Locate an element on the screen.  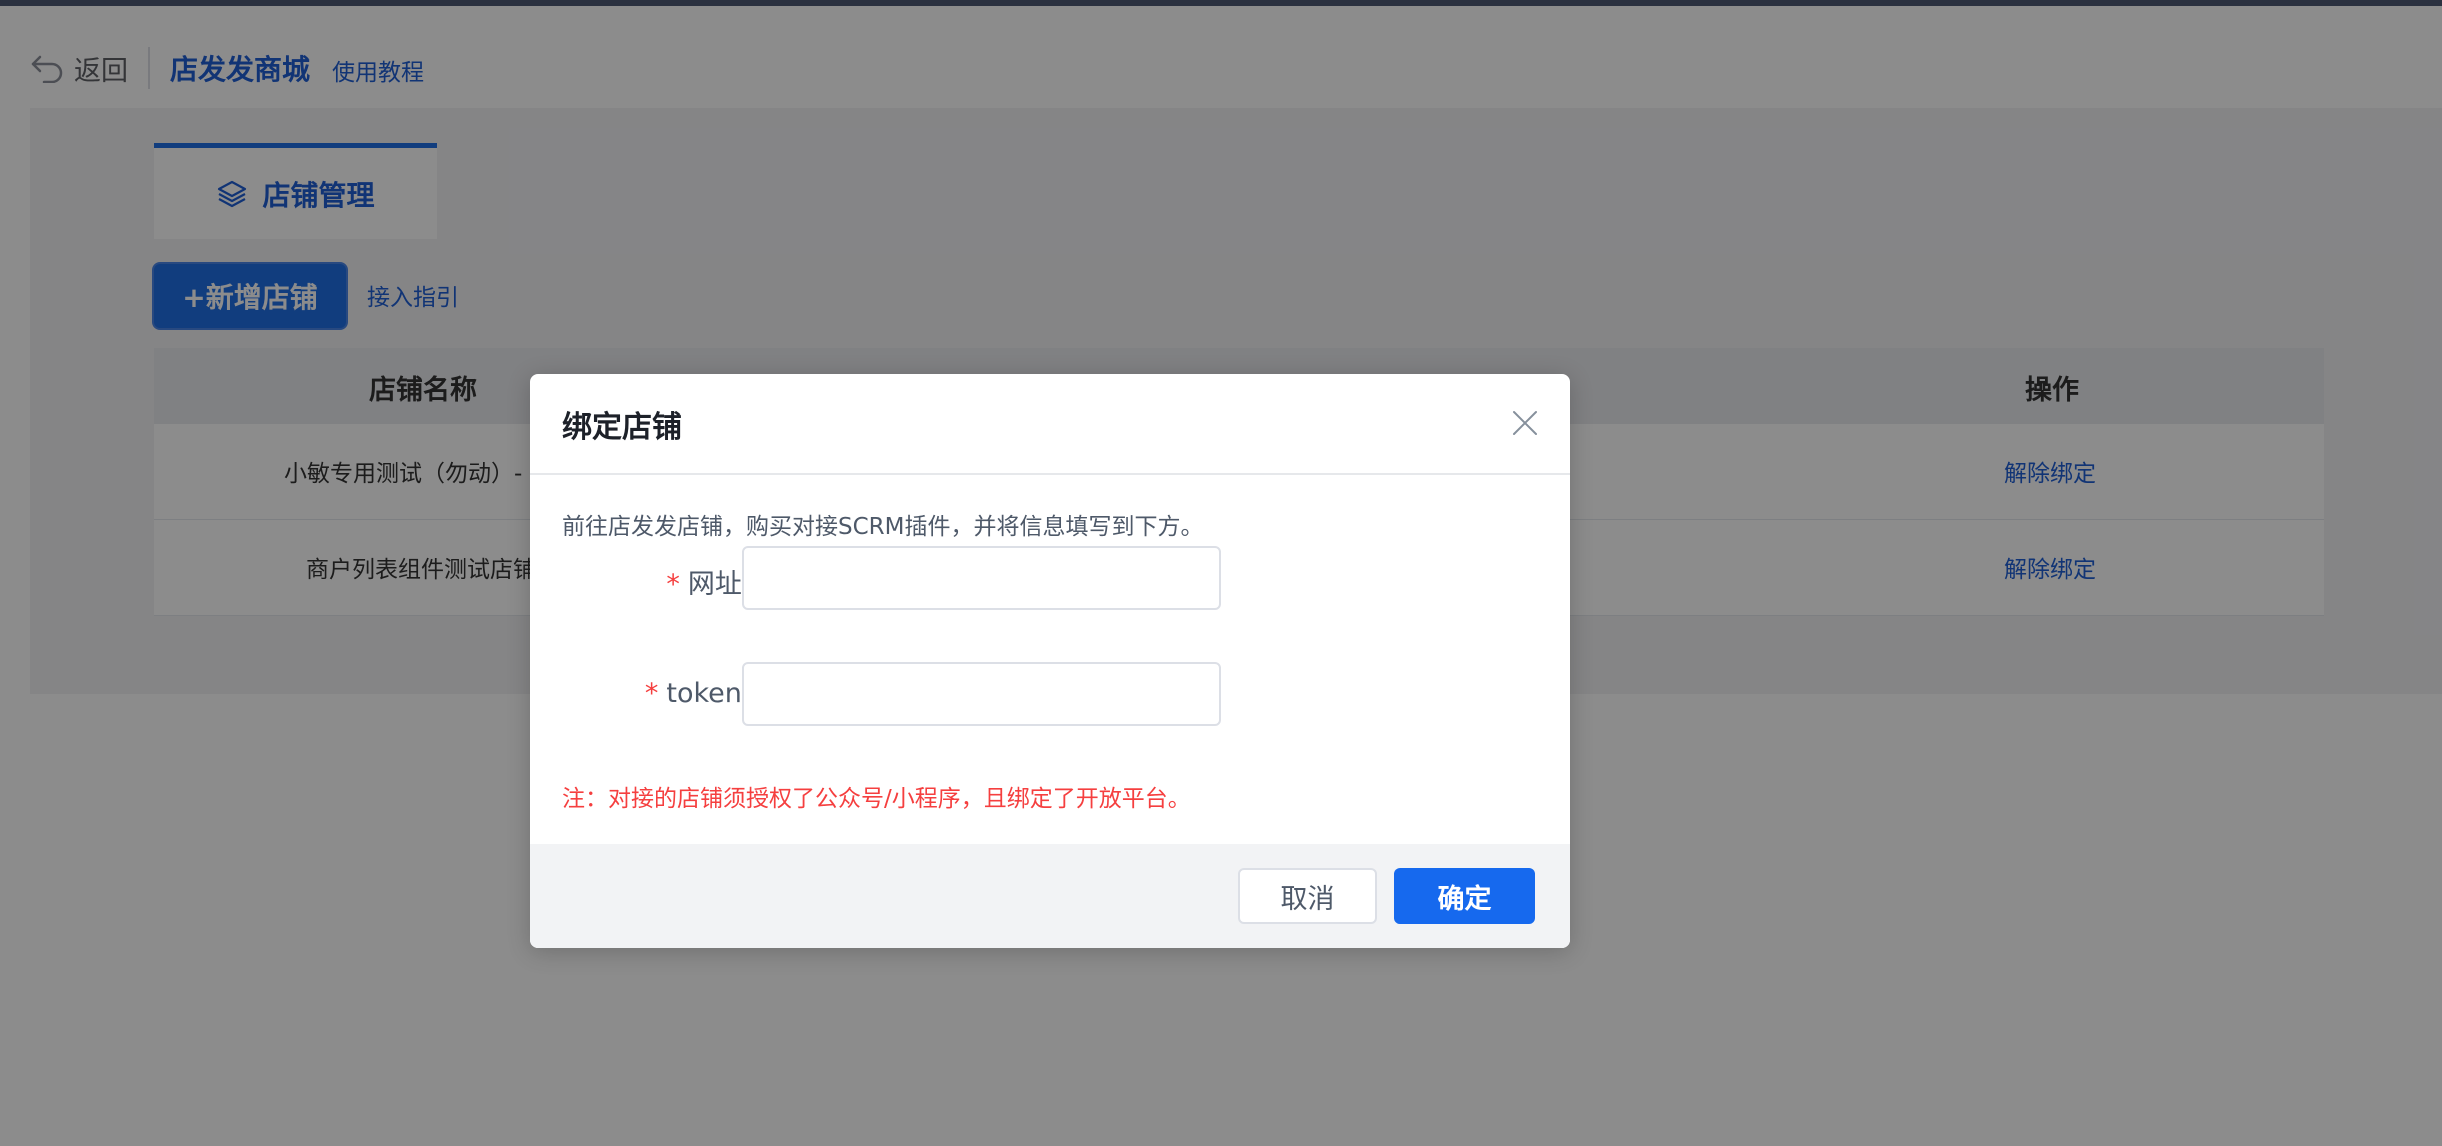
close-icon is located at coordinates (1525, 423).